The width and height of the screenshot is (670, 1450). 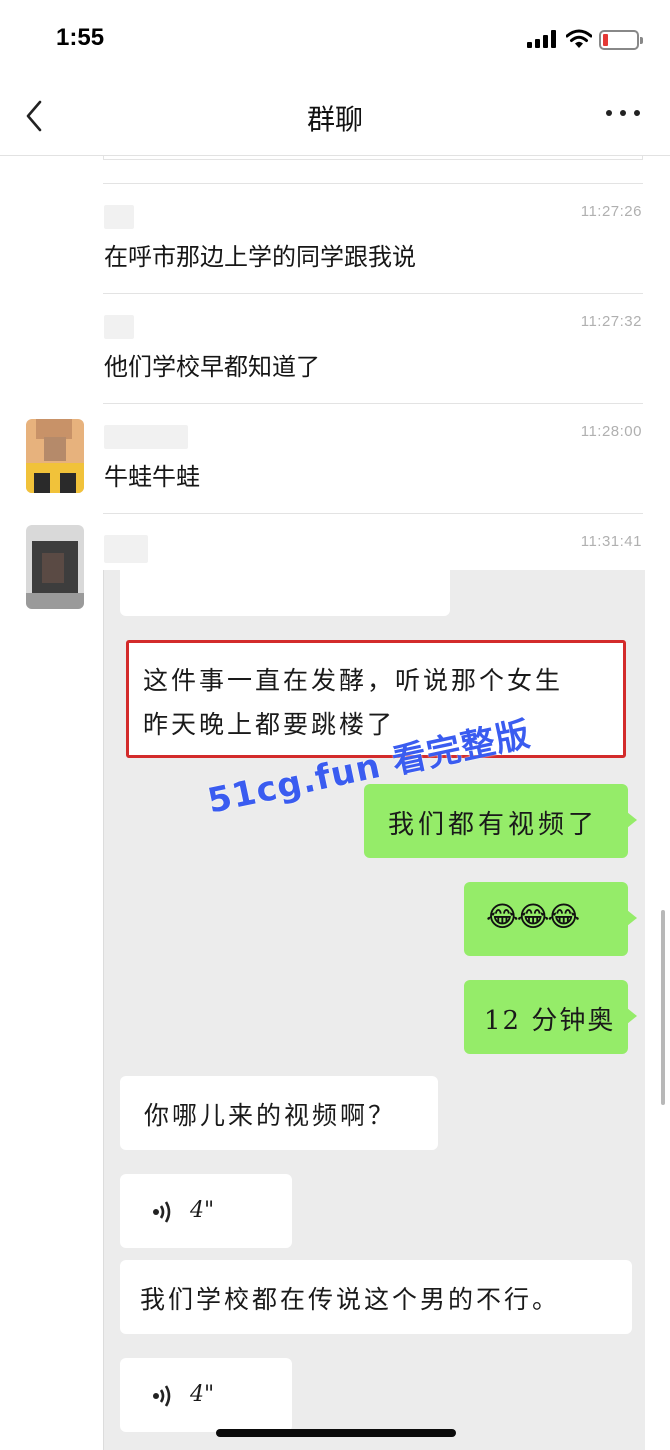 I want to click on wifi-icon, so click(x=579, y=38).